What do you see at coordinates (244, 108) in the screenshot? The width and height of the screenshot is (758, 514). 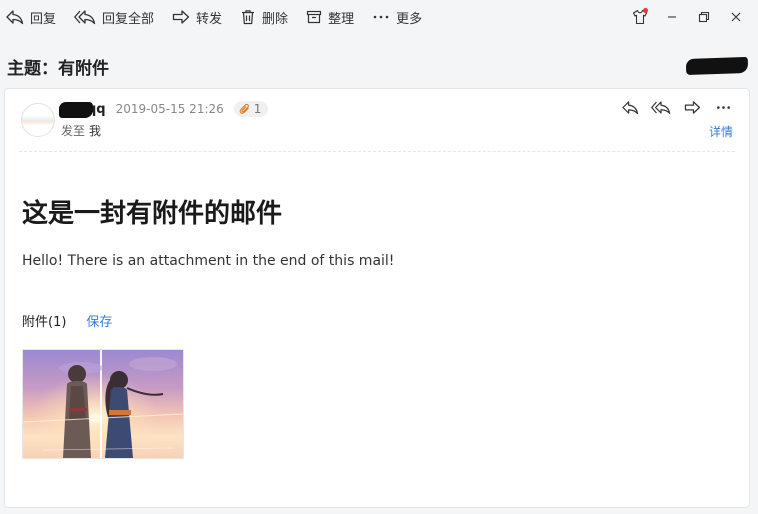 I see `paperclip-icon` at bounding box center [244, 108].